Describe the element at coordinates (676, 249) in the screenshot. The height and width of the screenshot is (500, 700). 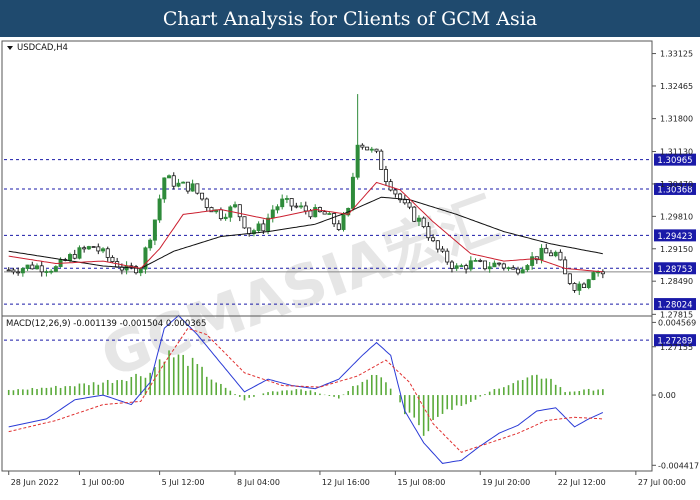
I see `price-tick-label: 1.29150` at that location.